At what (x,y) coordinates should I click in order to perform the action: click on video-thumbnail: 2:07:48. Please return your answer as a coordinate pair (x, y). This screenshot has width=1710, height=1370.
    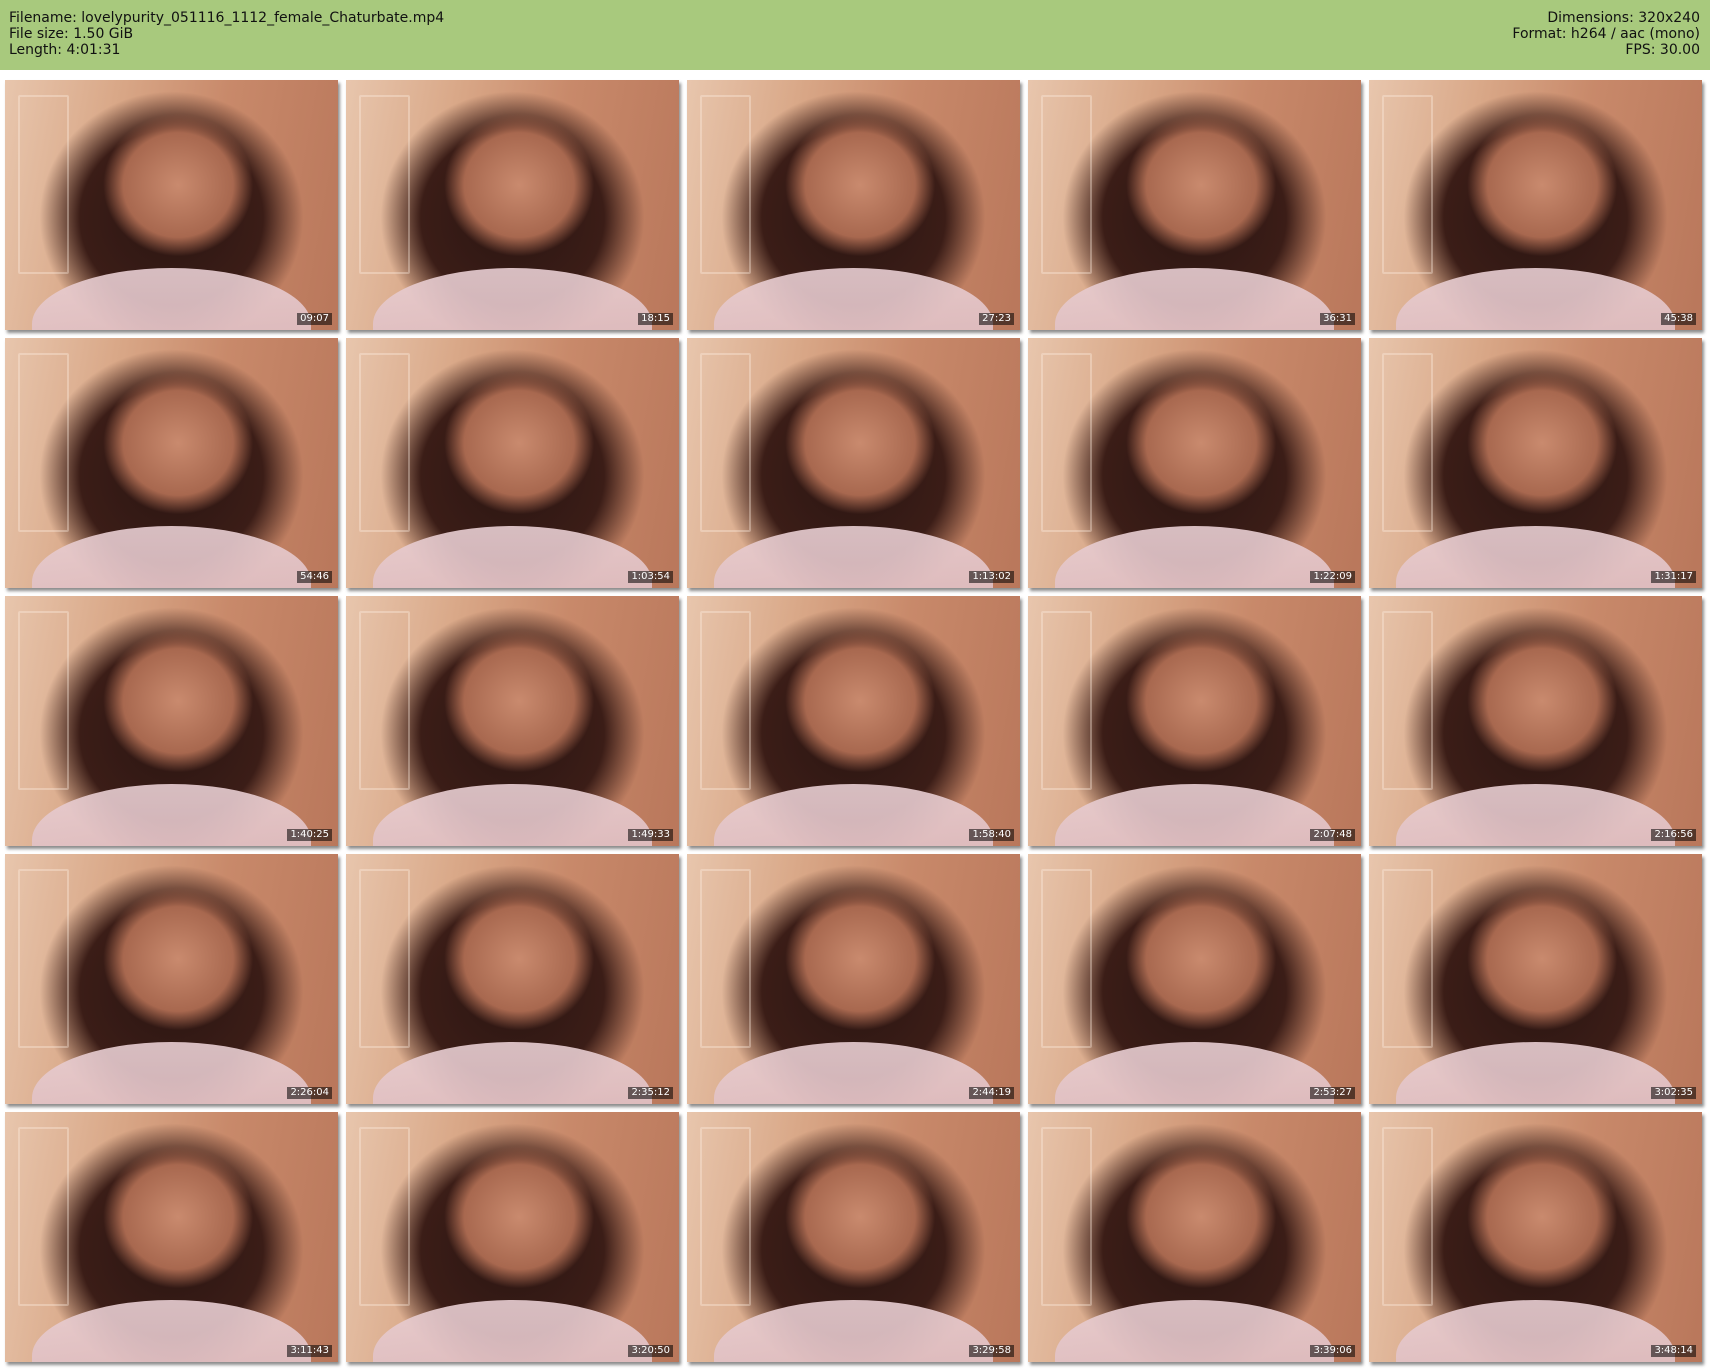
    Looking at the image, I should click on (1194, 721).